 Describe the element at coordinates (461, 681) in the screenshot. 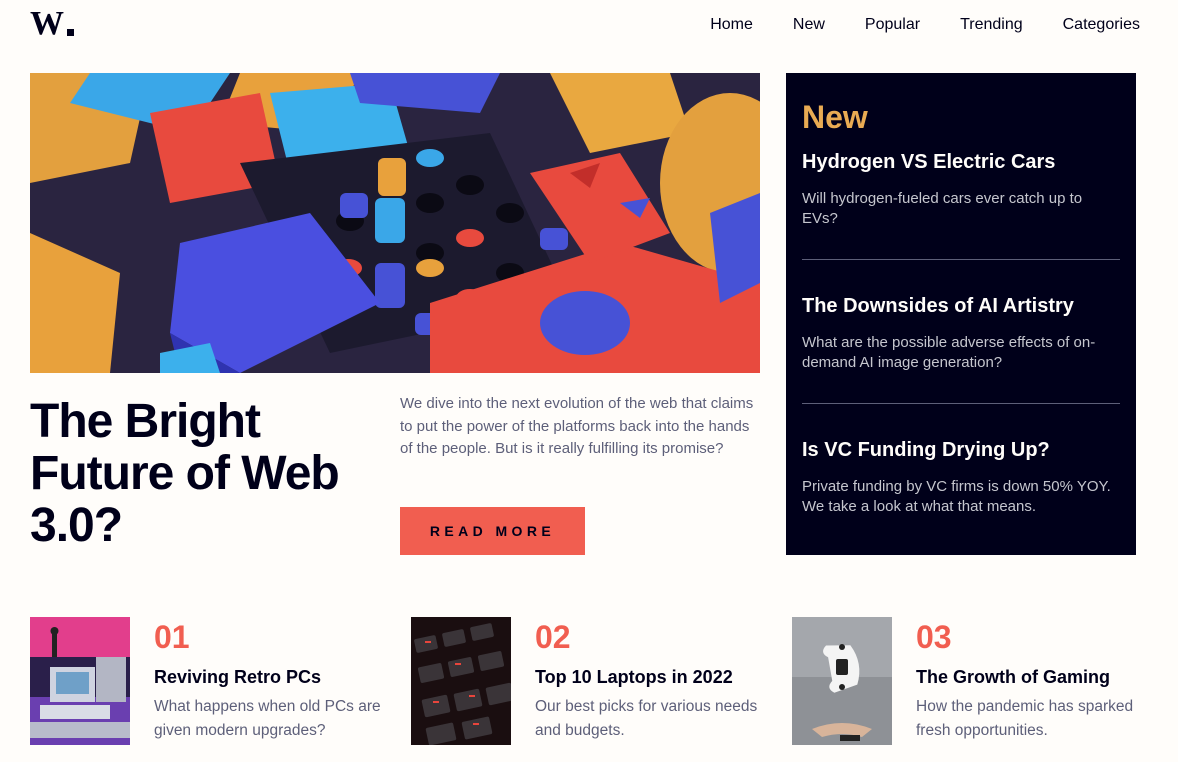

I see `laptops-image` at that location.